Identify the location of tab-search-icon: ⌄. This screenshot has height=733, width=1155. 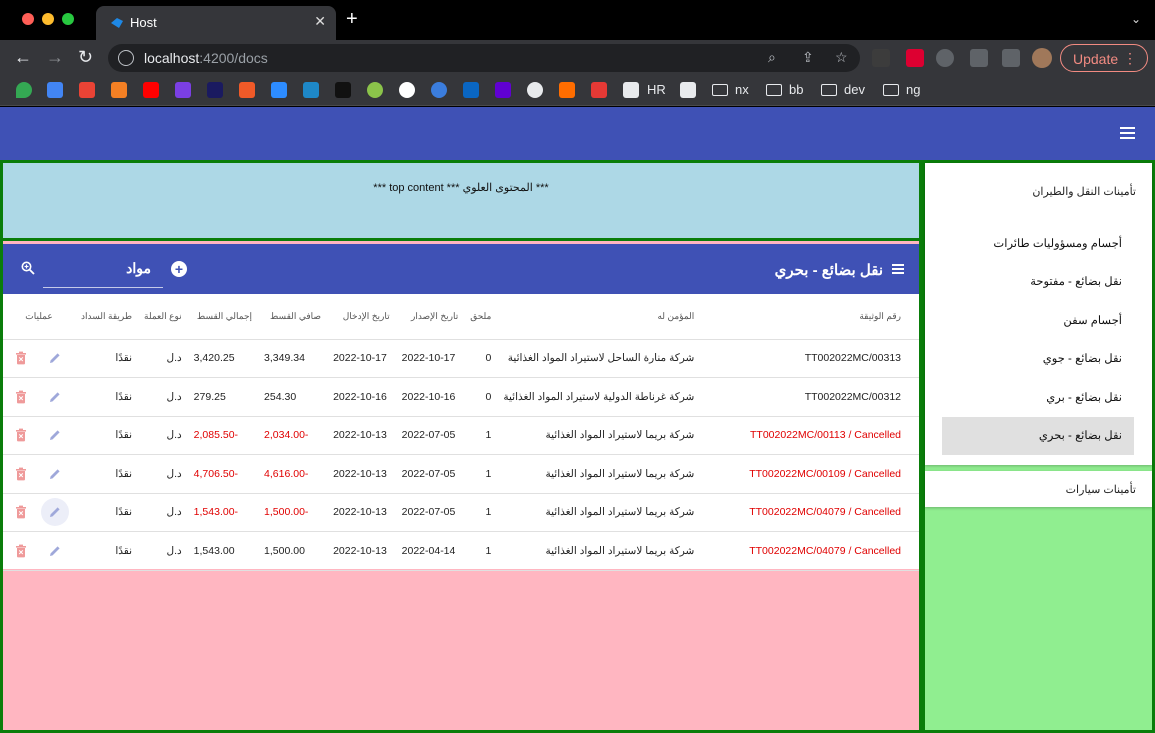
(1136, 19).